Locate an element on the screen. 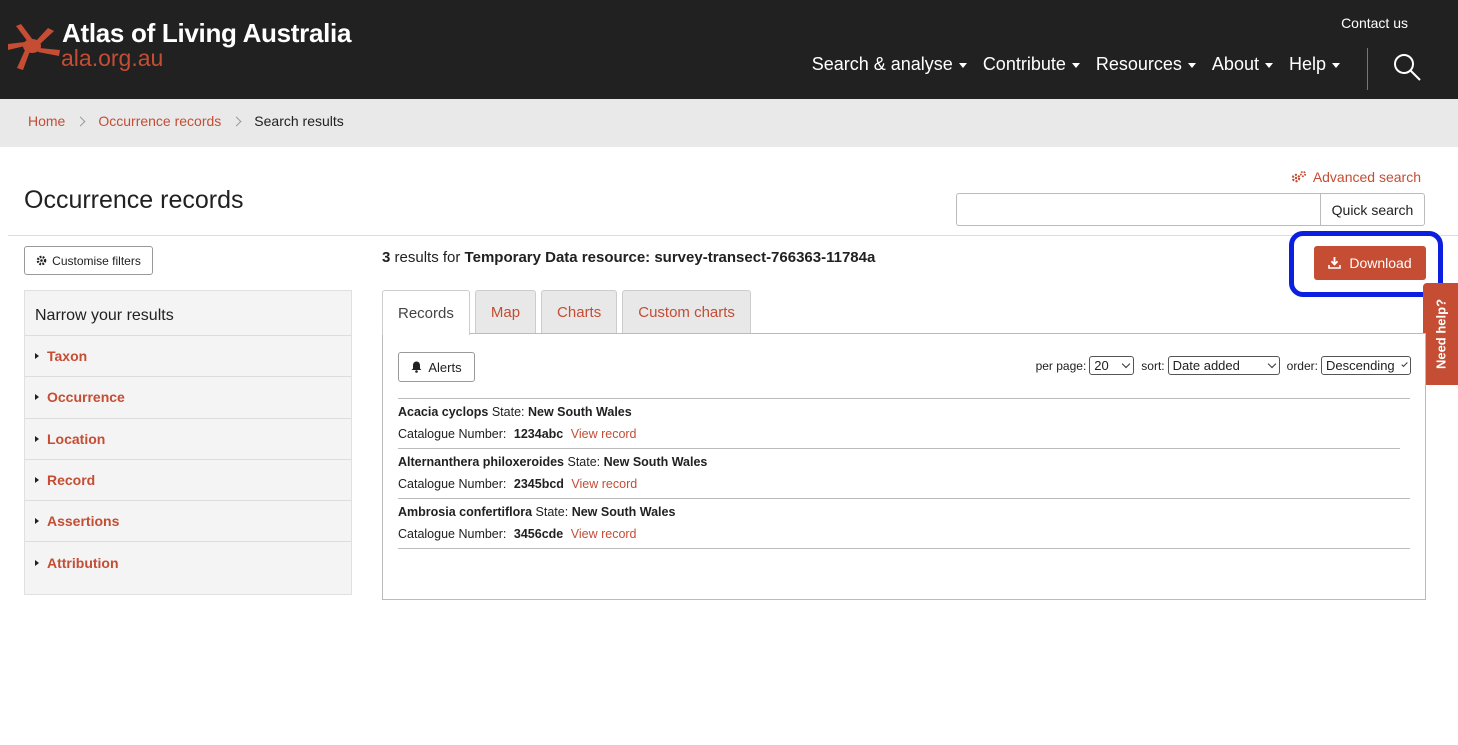 This screenshot has width=1458, height=745. quick-search-input is located at coordinates (1138, 209).